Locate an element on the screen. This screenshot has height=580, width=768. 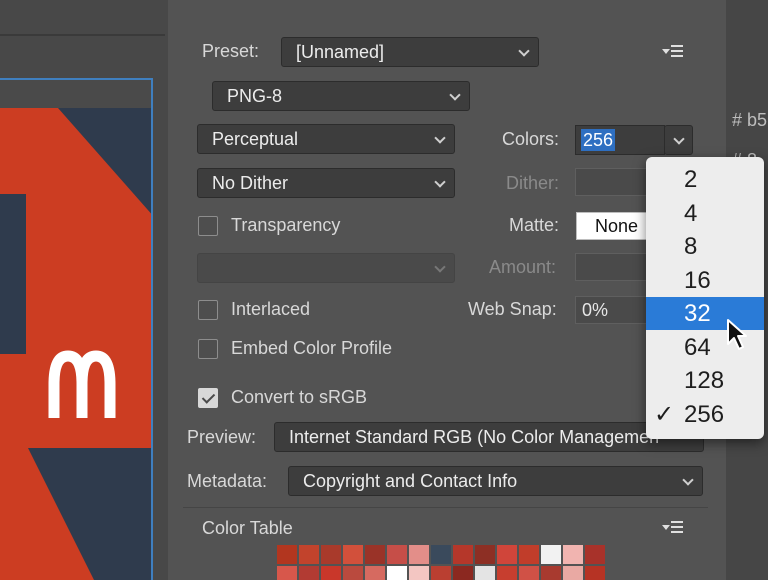
web-snap-label: Web Snap: is located at coordinates (512, 309).